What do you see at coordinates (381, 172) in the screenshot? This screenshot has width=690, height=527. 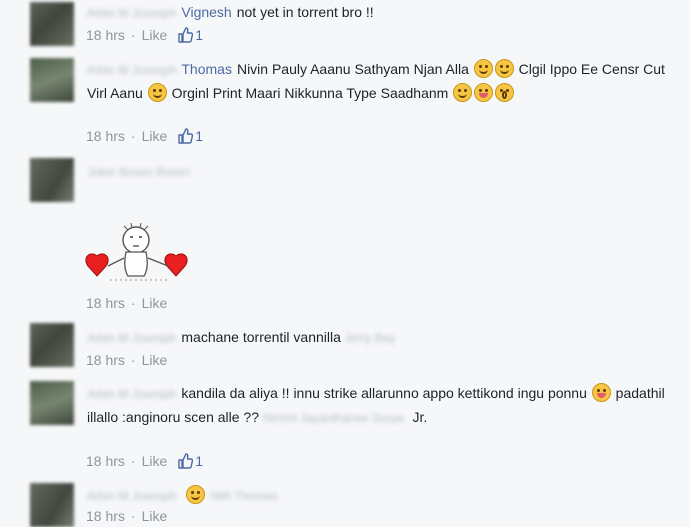 I see `comment-body: Jobin Bosen Bosen` at bounding box center [381, 172].